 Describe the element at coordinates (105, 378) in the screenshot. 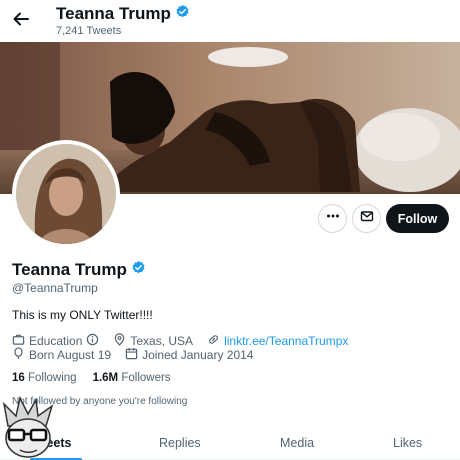

I see `followers-count: 1.6M` at that location.